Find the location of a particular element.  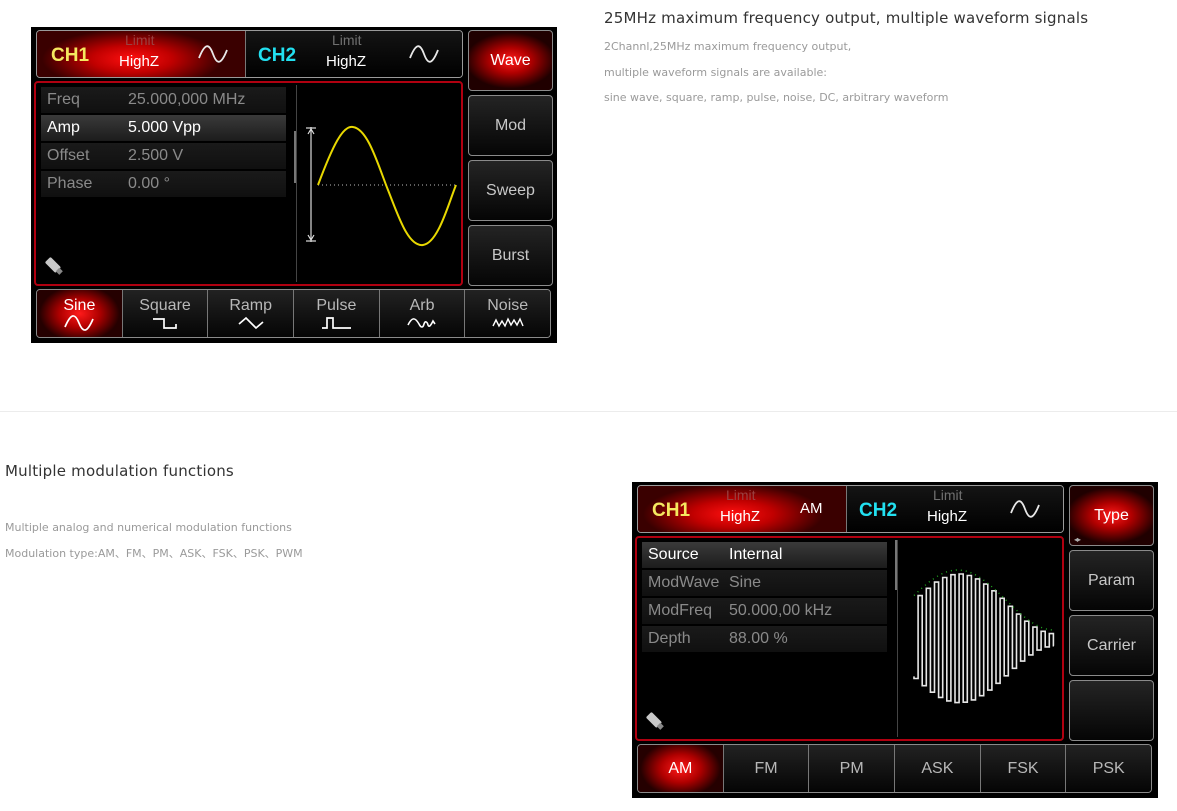

sweep-button: Sweep is located at coordinates (510, 190).